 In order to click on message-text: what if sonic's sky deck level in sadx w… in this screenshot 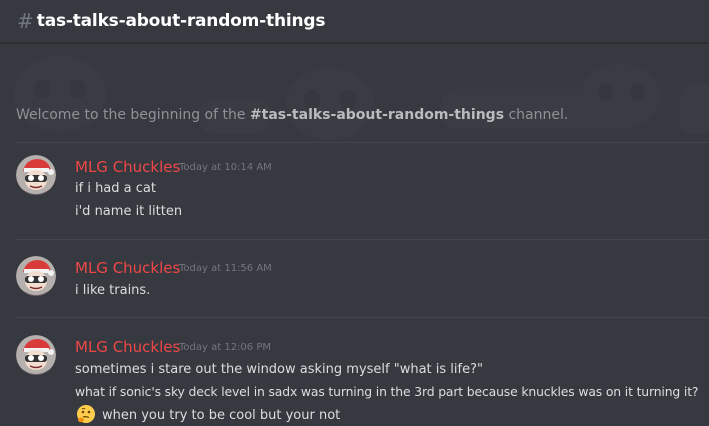, I will do `click(387, 391)`.